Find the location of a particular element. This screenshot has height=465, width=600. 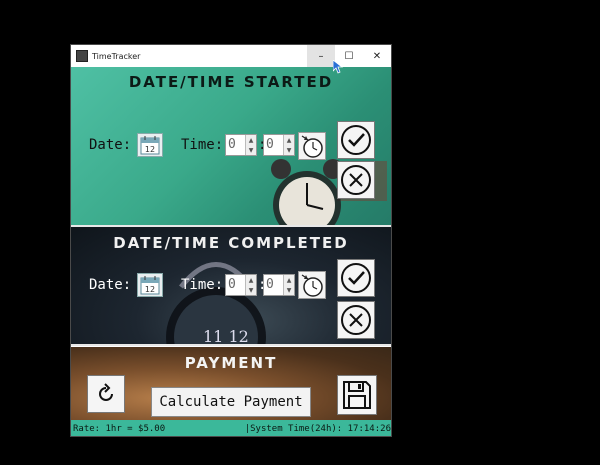

started-hours-spinner: 0 ▲ ▼ is located at coordinates (241, 145).